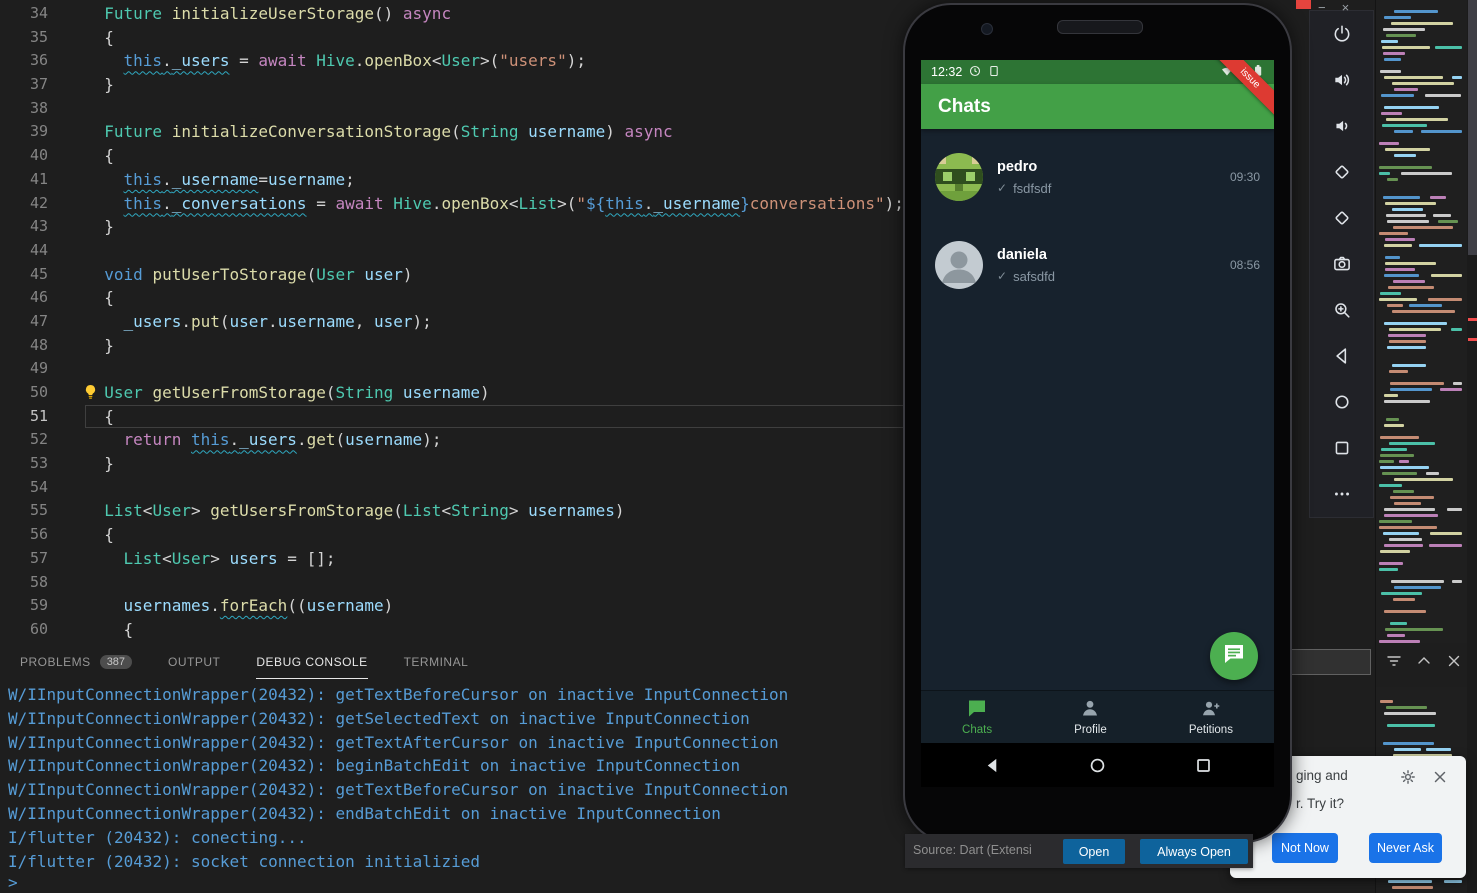 The height and width of the screenshot is (893, 1477). What do you see at coordinates (312, 662) in the screenshot?
I see `tab-debug-console: DEBUG CONSOLE` at bounding box center [312, 662].